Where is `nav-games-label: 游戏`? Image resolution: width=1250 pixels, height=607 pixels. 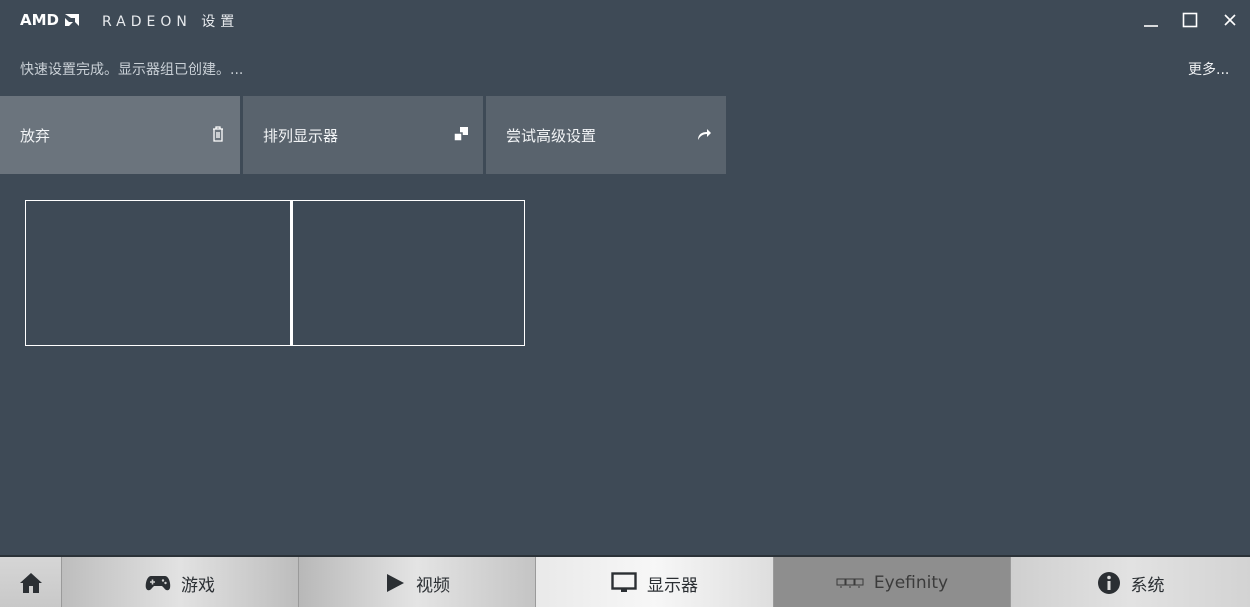
nav-games-label: 游戏 is located at coordinates (198, 585).